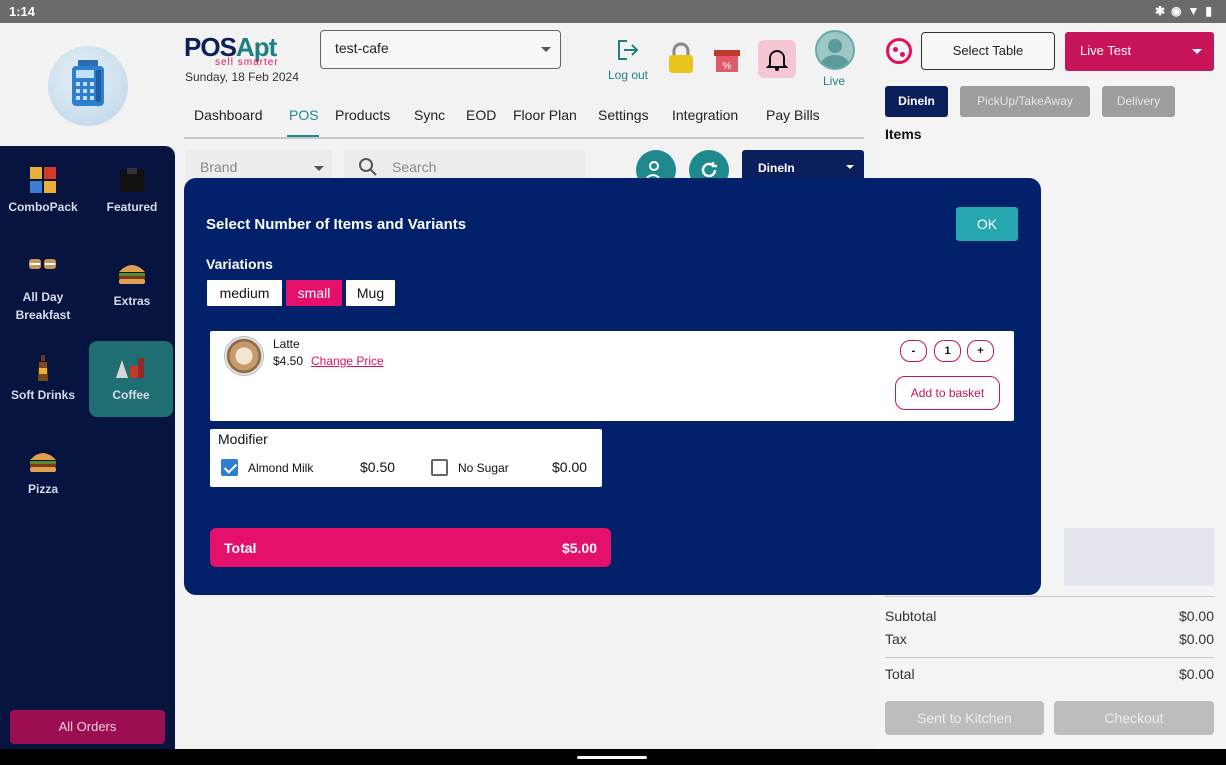 The image size is (1226, 765). What do you see at coordinates (43, 268) in the screenshot?
I see `breakfast-icon` at bounding box center [43, 268].